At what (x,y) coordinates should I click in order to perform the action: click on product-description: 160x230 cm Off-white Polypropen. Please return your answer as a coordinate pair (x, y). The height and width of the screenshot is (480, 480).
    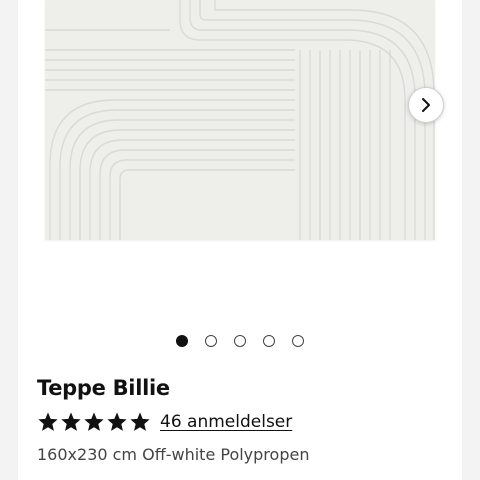
    Looking at the image, I should click on (173, 454).